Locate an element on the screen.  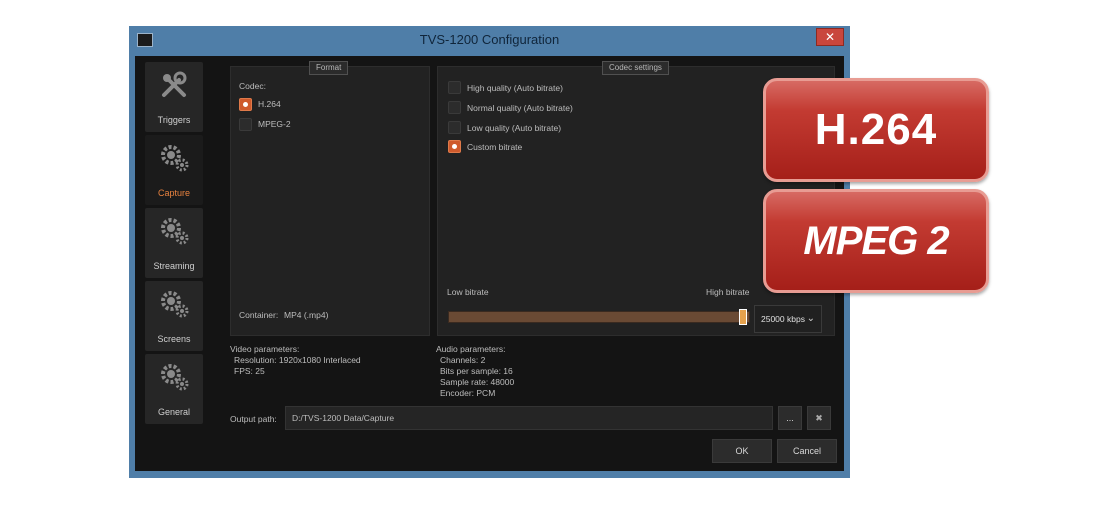
sidebar-item-label: Screens is located at coordinates (174, 339).